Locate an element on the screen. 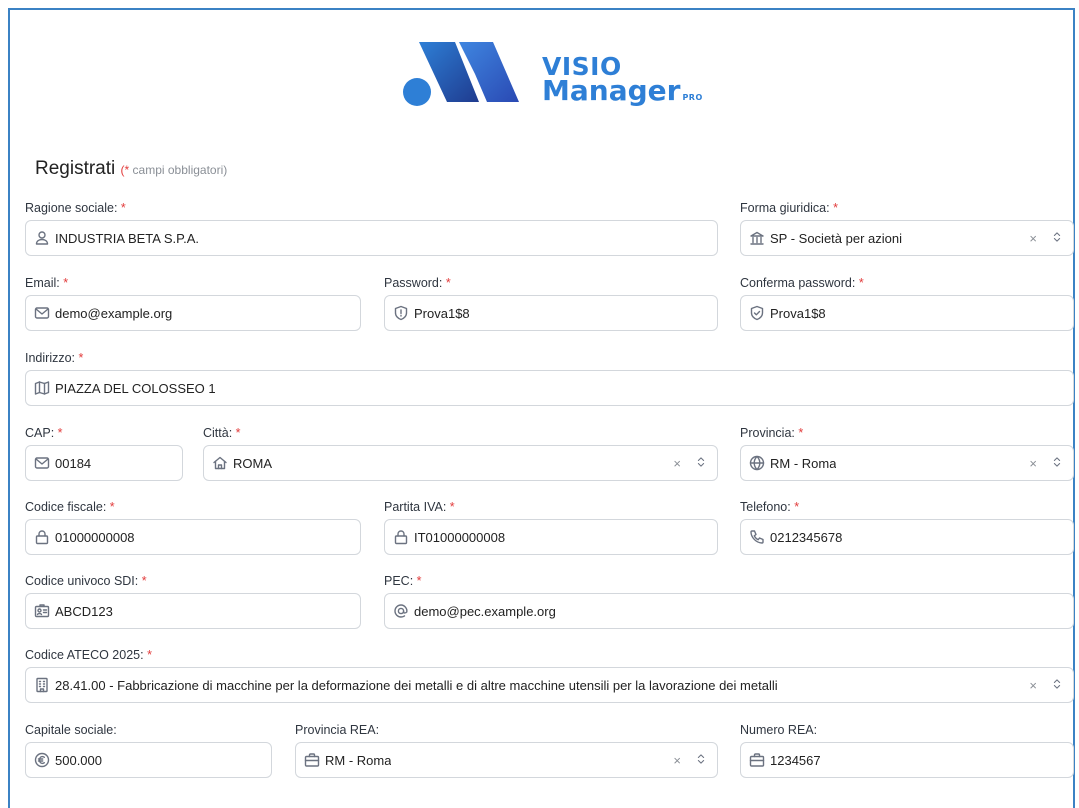 This screenshot has width=1079, height=808. label-forma-giuridica: Forma giuridica: * is located at coordinates (789, 208).